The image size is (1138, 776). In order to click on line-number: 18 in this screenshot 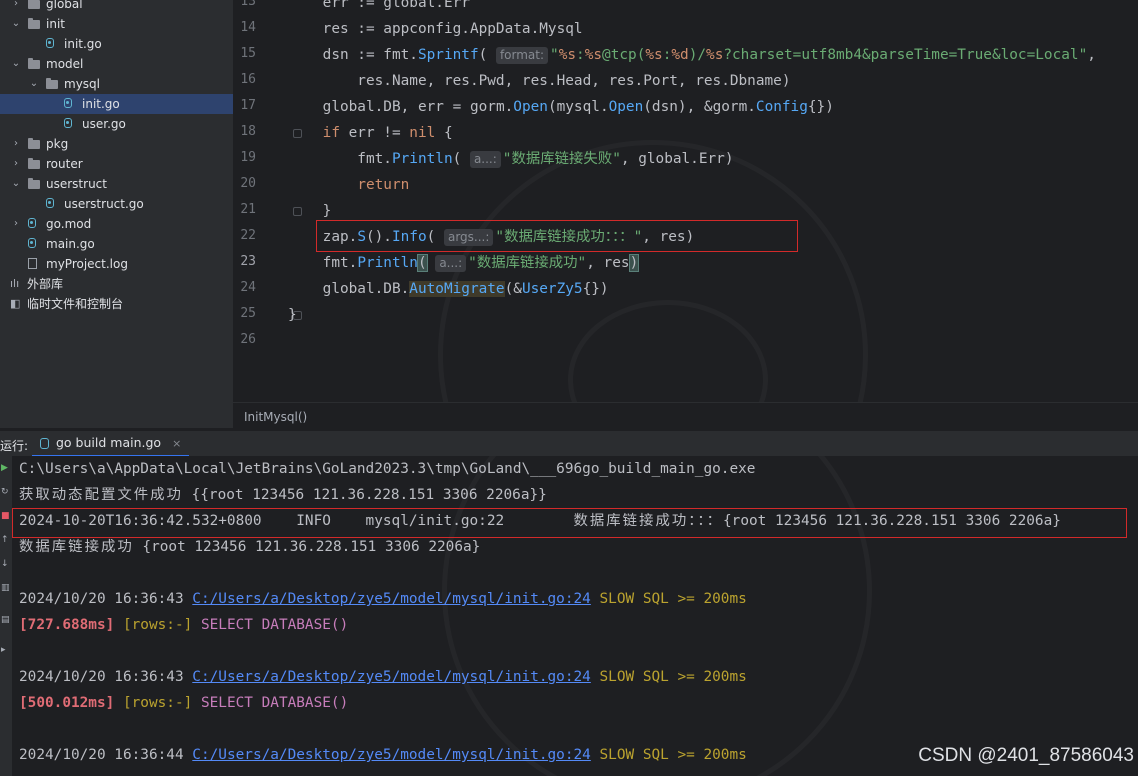, I will do `click(248, 131)`.